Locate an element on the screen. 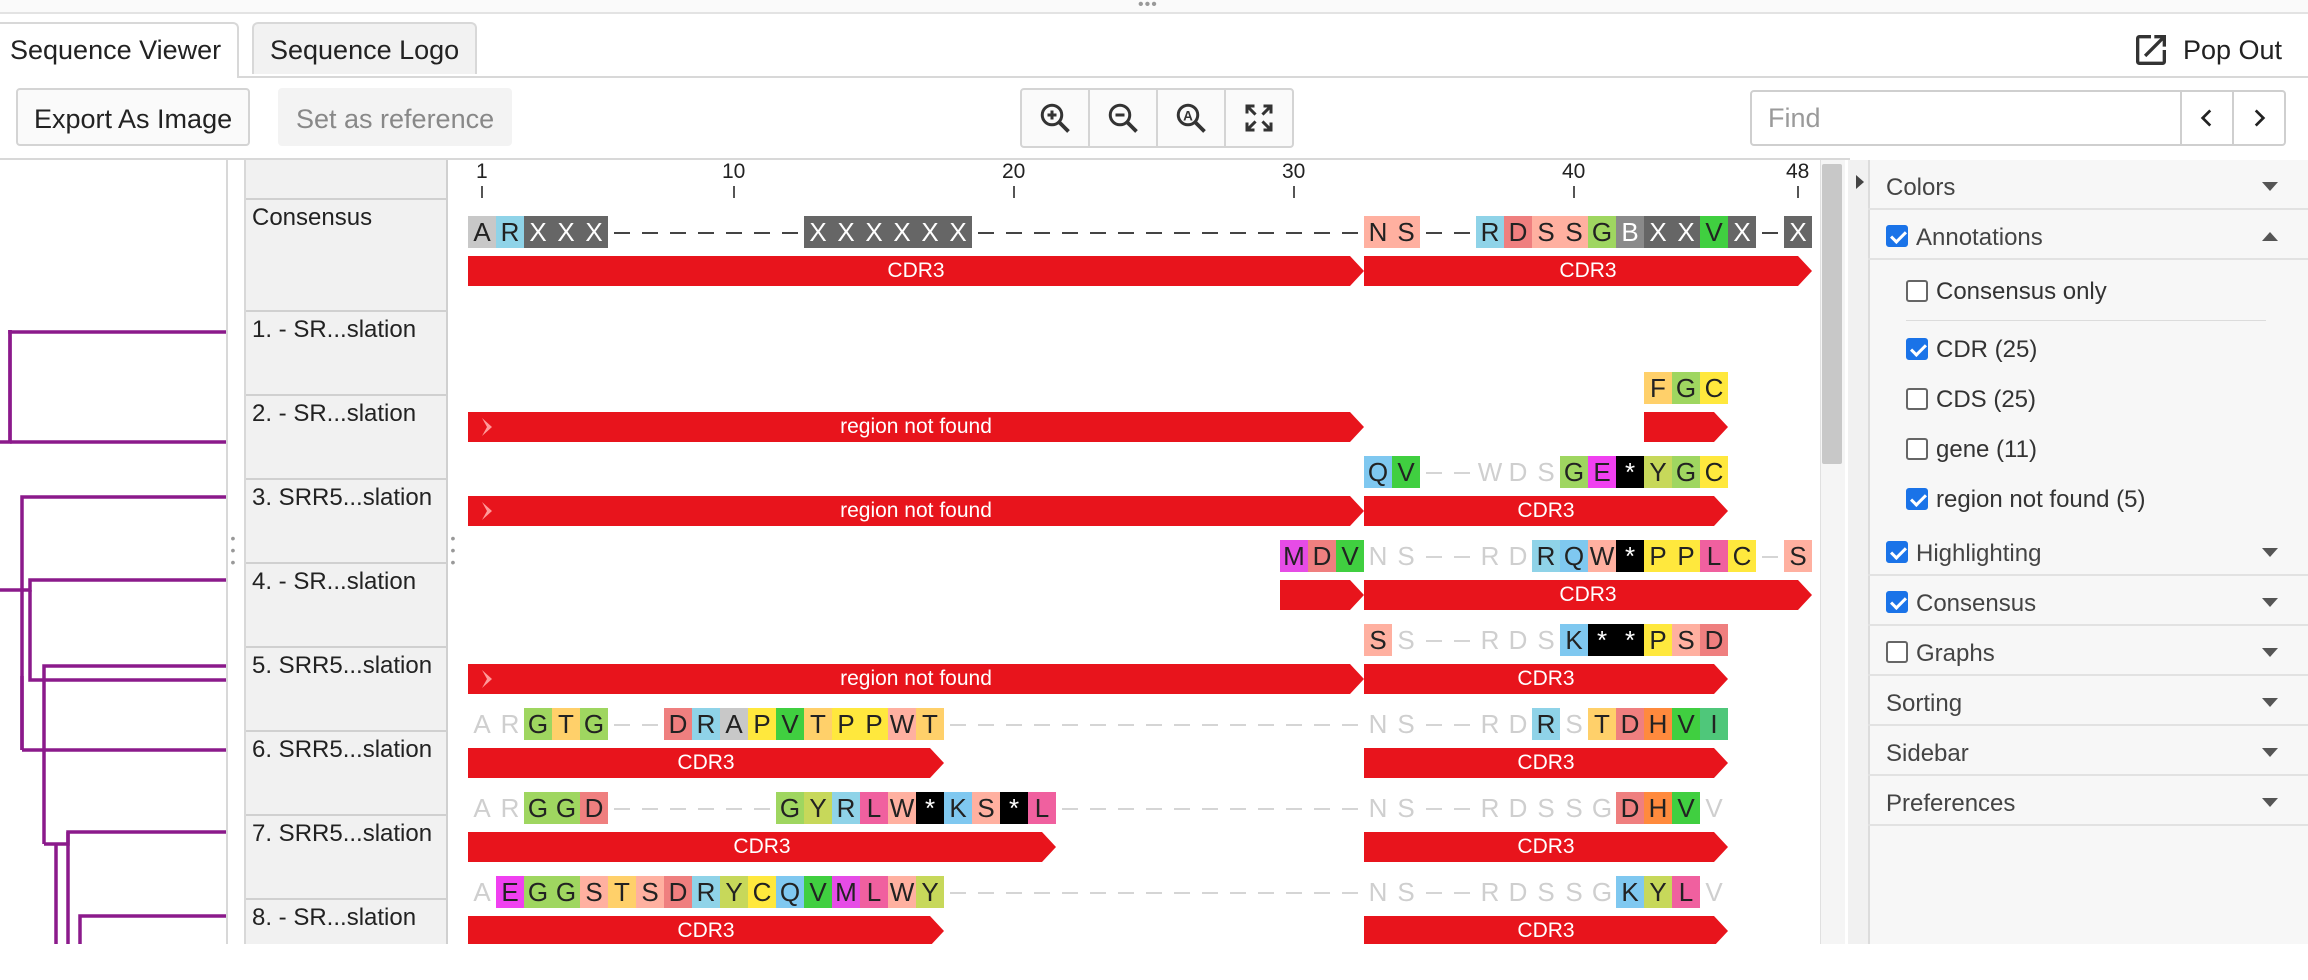 This screenshot has height=980, width=2308. export-as-image-button: Export As Image is located at coordinates (133, 117).